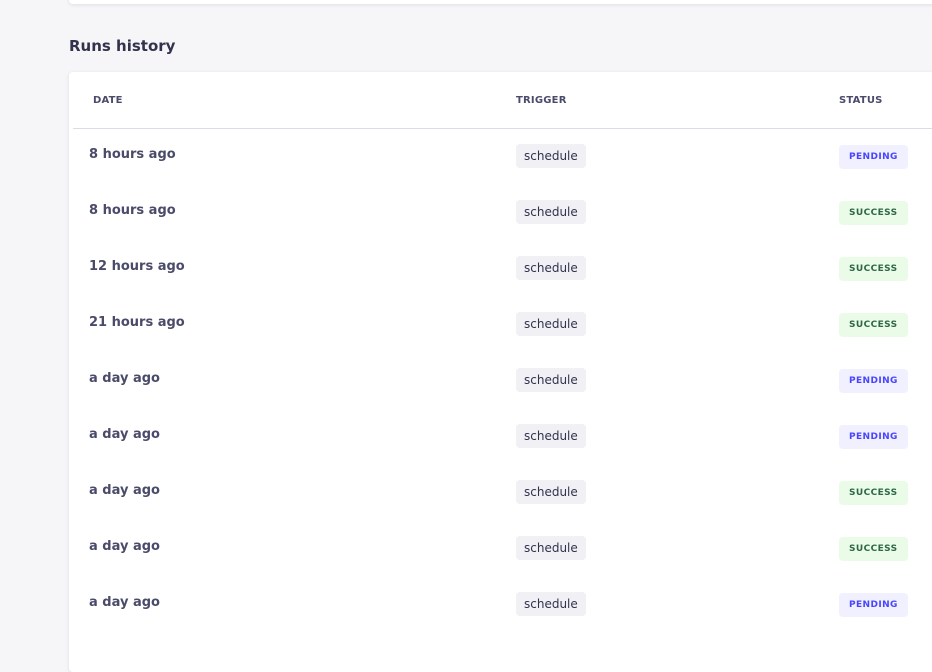 This screenshot has height=672, width=932. What do you see at coordinates (500, 212) in the screenshot?
I see `table-row: 8 hours ago schedule SUCCESS` at bounding box center [500, 212].